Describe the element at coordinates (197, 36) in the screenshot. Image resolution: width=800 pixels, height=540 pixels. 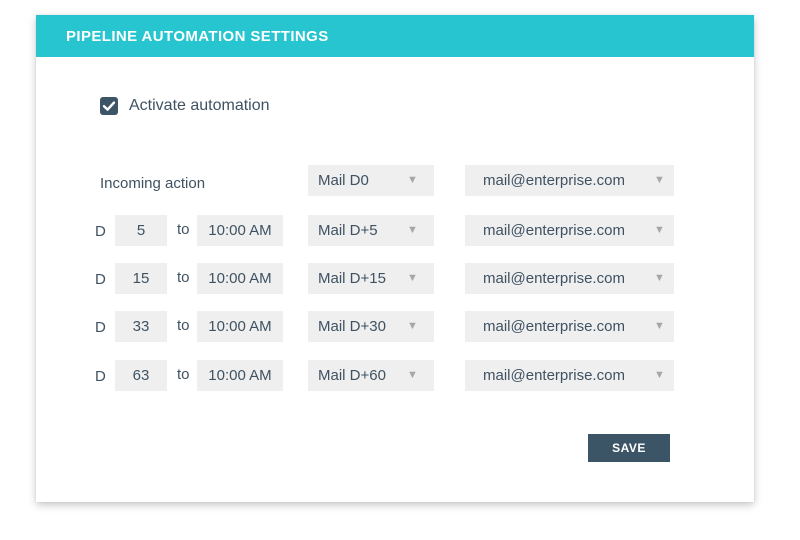
I see `panel-title: PIPELINE AUTOMATION SETTINGS` at that location.